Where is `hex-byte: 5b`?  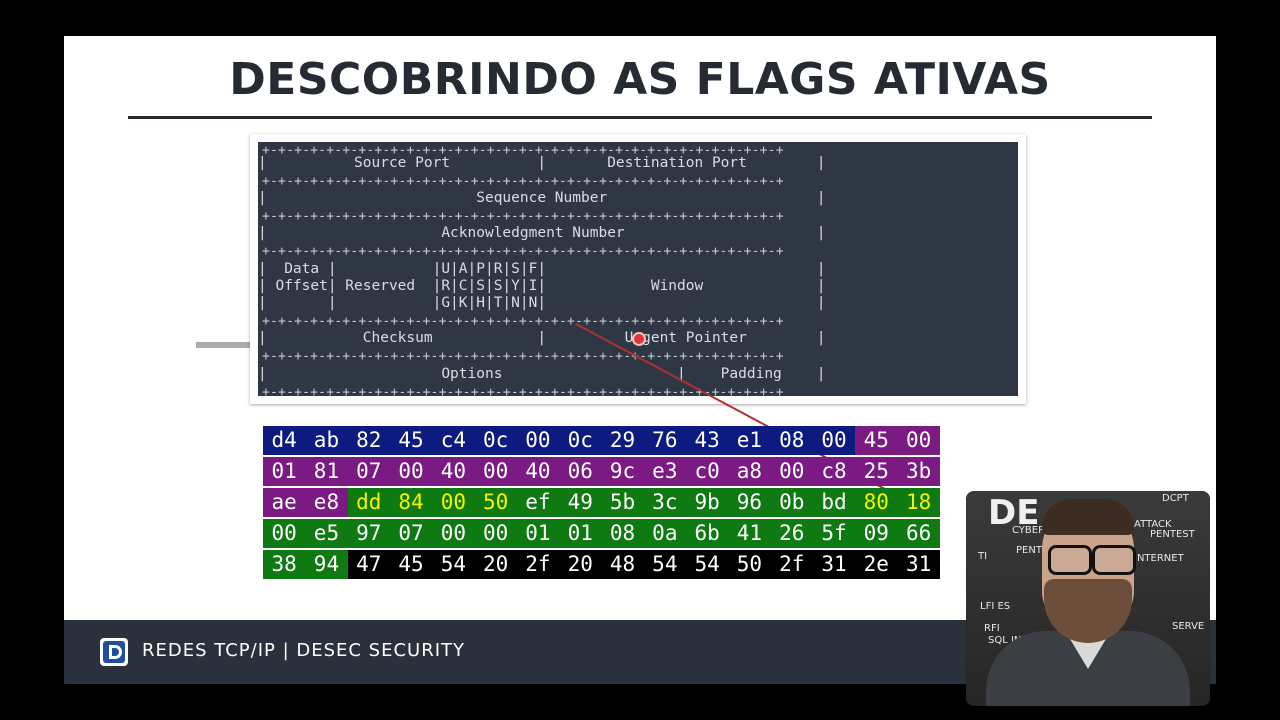 hex-byte: 5b is located at coordinates (622, 502).